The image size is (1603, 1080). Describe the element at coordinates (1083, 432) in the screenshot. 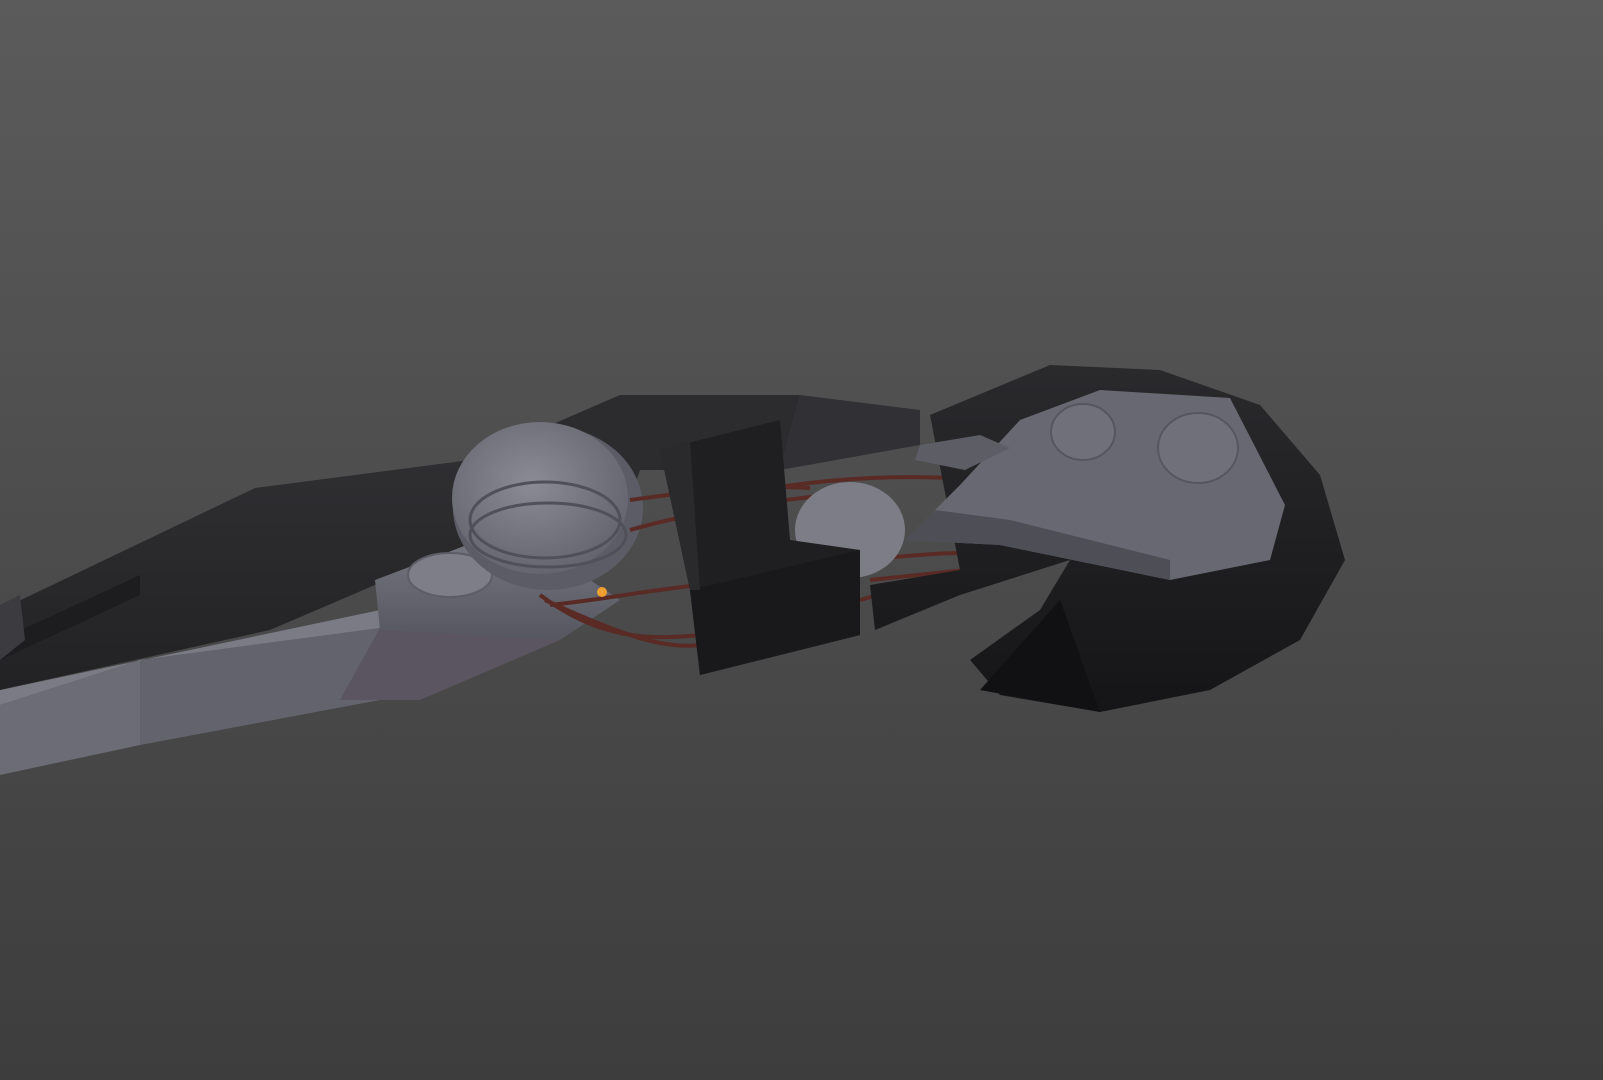

I see `palm-button-left` at that location.